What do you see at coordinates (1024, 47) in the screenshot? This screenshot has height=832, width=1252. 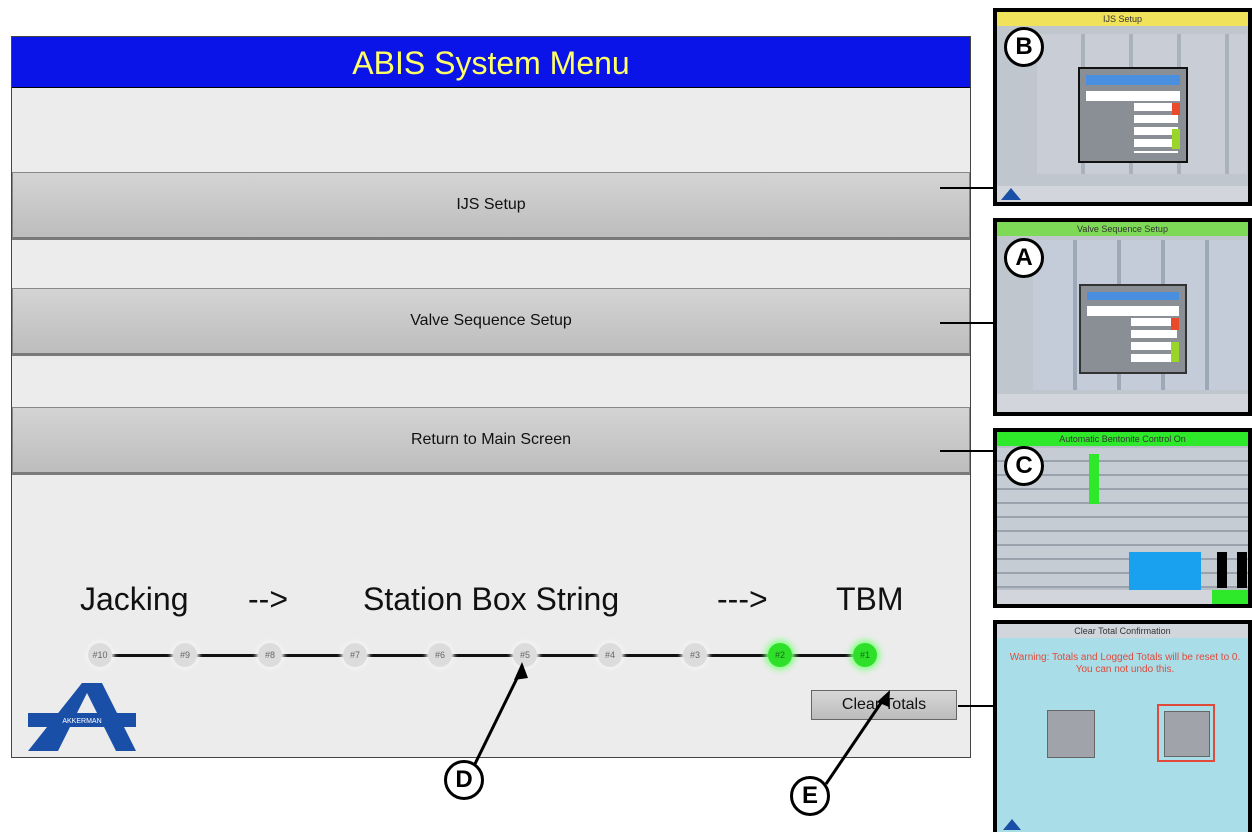 I see `callout-b: B` at bounding box center [1024, 47].